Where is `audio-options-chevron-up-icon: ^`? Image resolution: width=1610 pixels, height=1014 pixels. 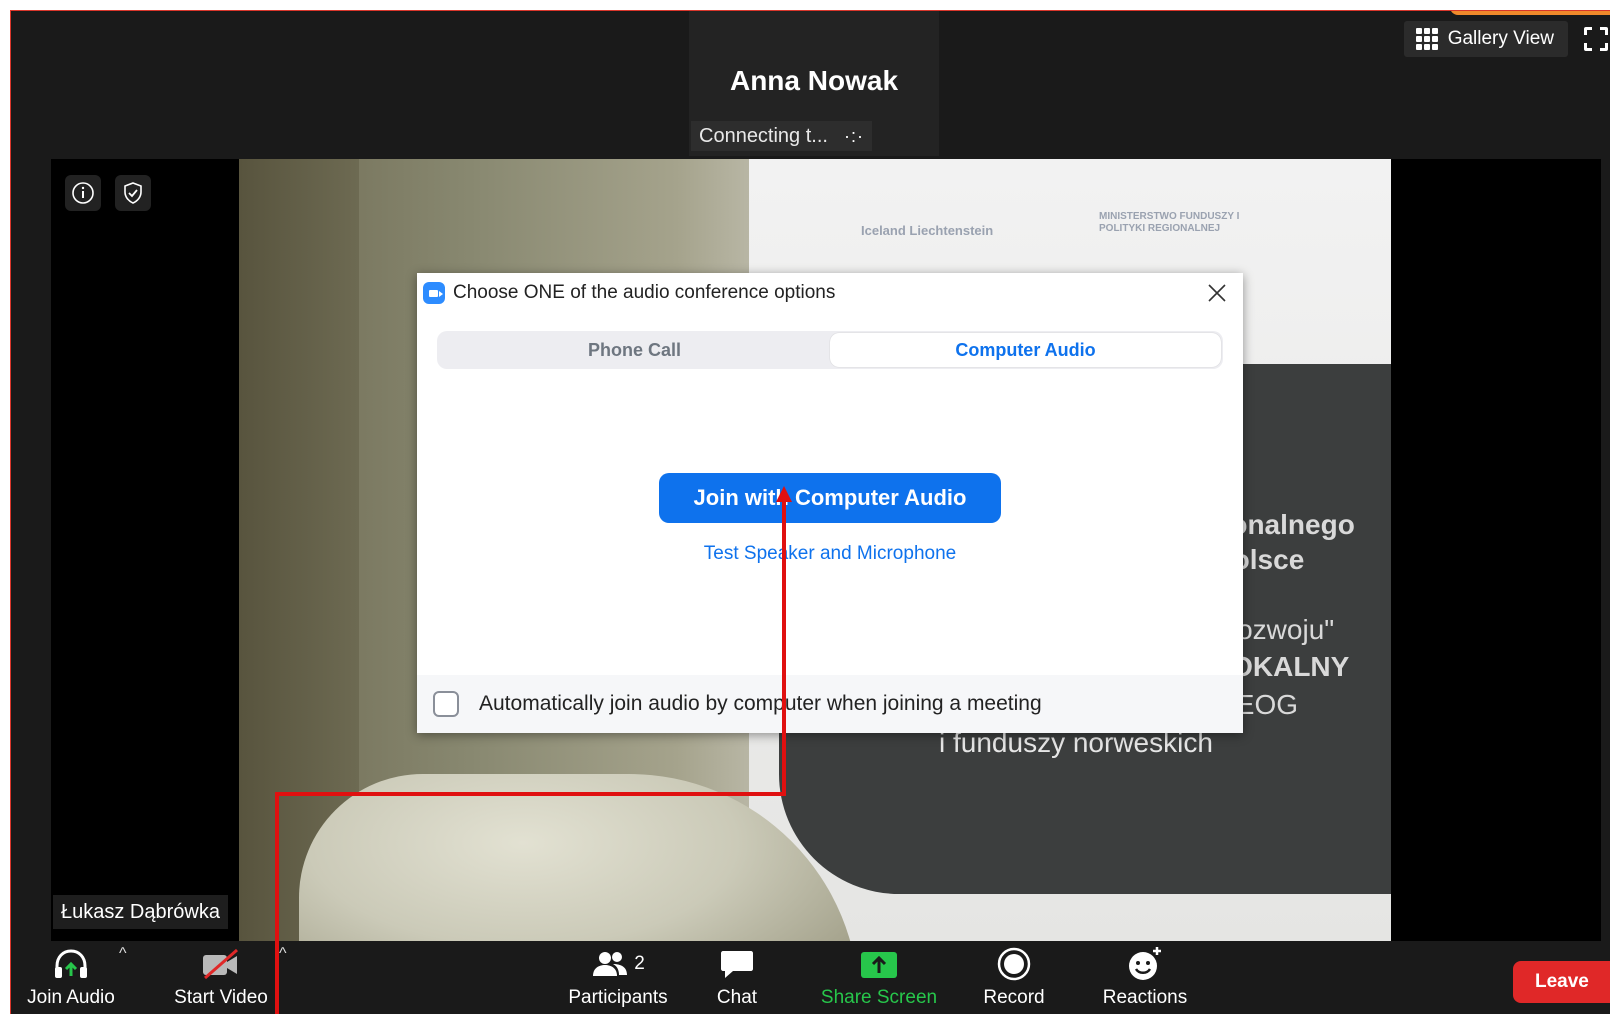 audio-options-chevron-up-icon: ^ is located at coordinates (123, 954).